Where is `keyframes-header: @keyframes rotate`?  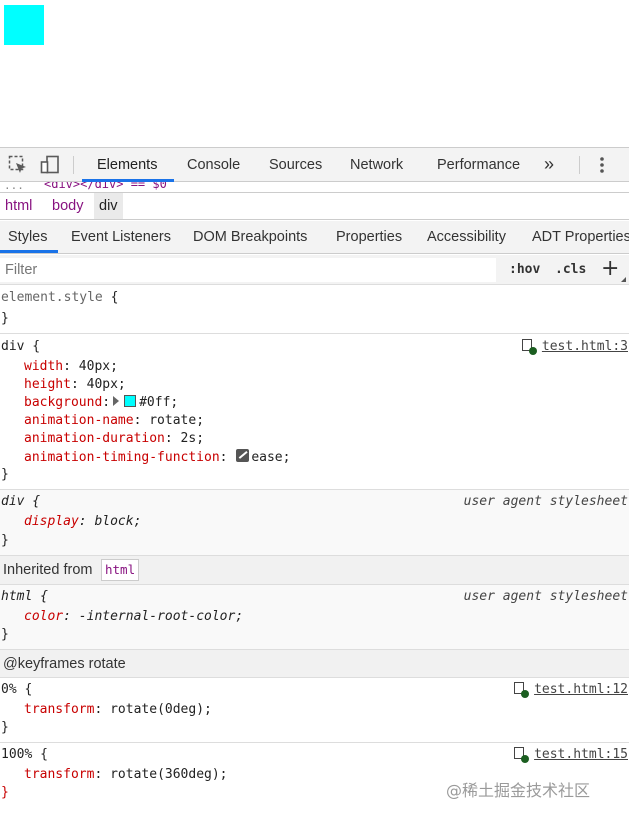 keyframes-header: @keyframes rotate is located at coordinates (314, 664).